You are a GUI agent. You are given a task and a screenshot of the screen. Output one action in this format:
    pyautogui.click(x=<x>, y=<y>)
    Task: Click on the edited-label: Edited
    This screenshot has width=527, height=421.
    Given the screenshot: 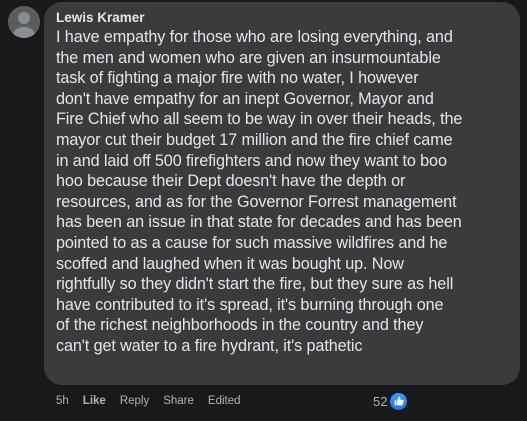 What is the action you would take?
    pyautogui.click(x=224, y=401)
    